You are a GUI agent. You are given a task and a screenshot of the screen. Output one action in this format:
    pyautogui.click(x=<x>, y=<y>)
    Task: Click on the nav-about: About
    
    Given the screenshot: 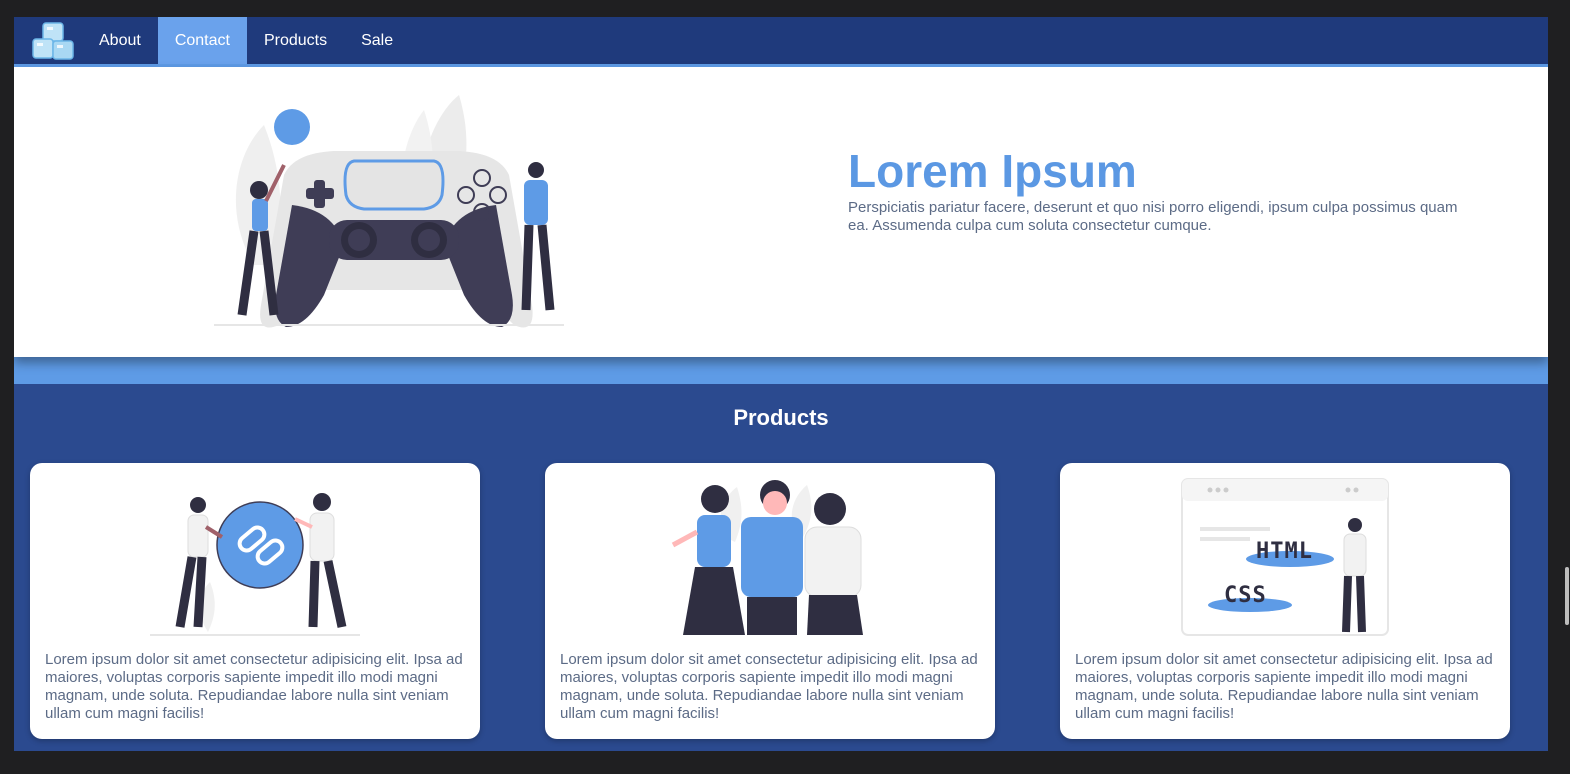 What is the action you would take?
    pyautogui.click(x=120, y=40)
    